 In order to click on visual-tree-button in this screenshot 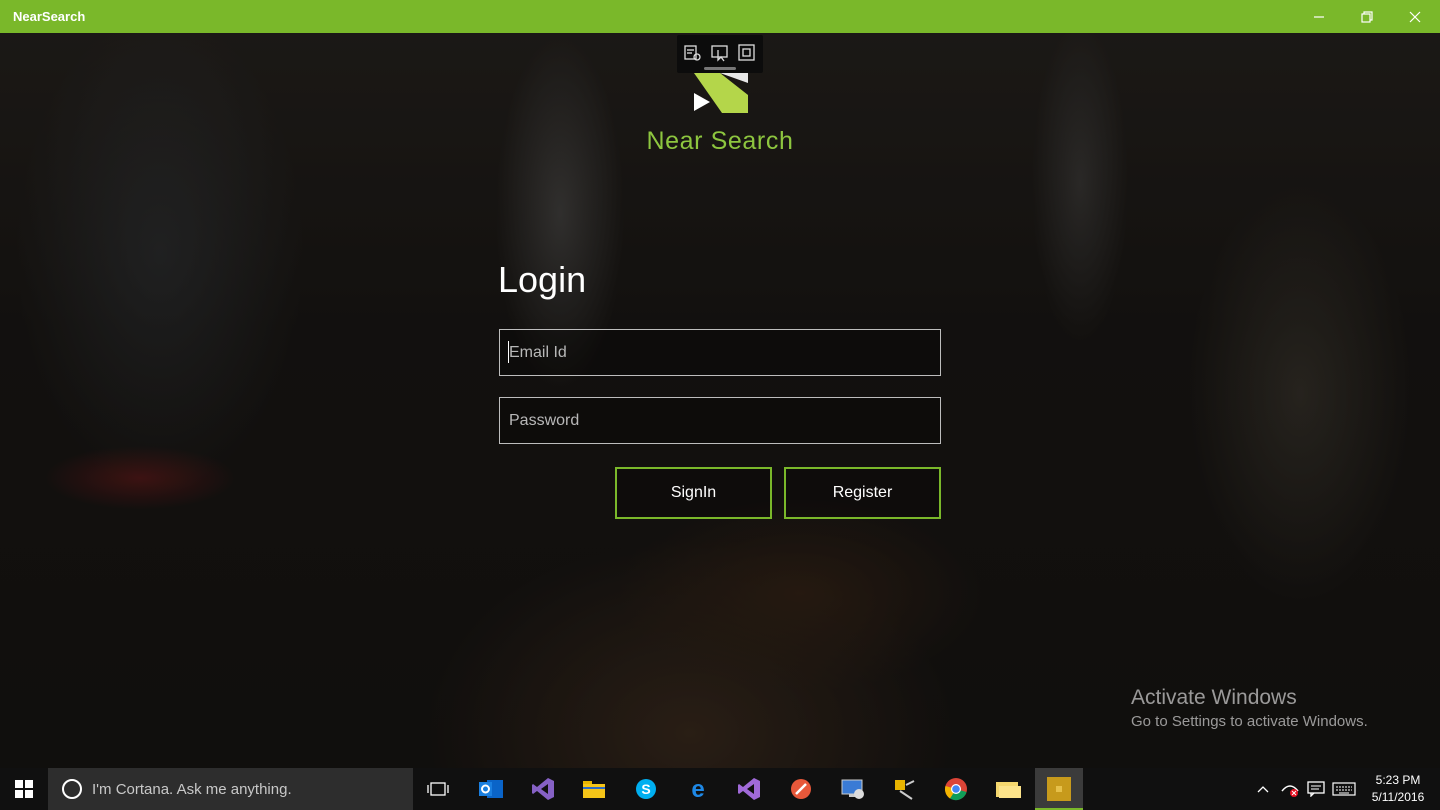, I will do `click(693, 53)`.